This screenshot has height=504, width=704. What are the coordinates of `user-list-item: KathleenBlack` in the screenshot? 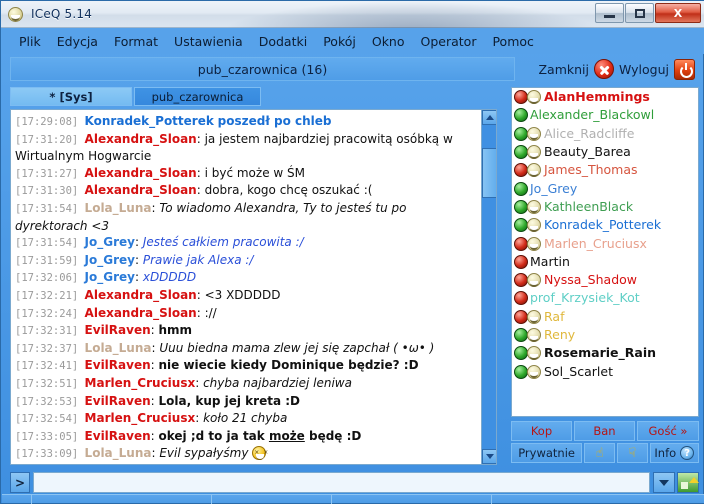 It's located at (605, 207).